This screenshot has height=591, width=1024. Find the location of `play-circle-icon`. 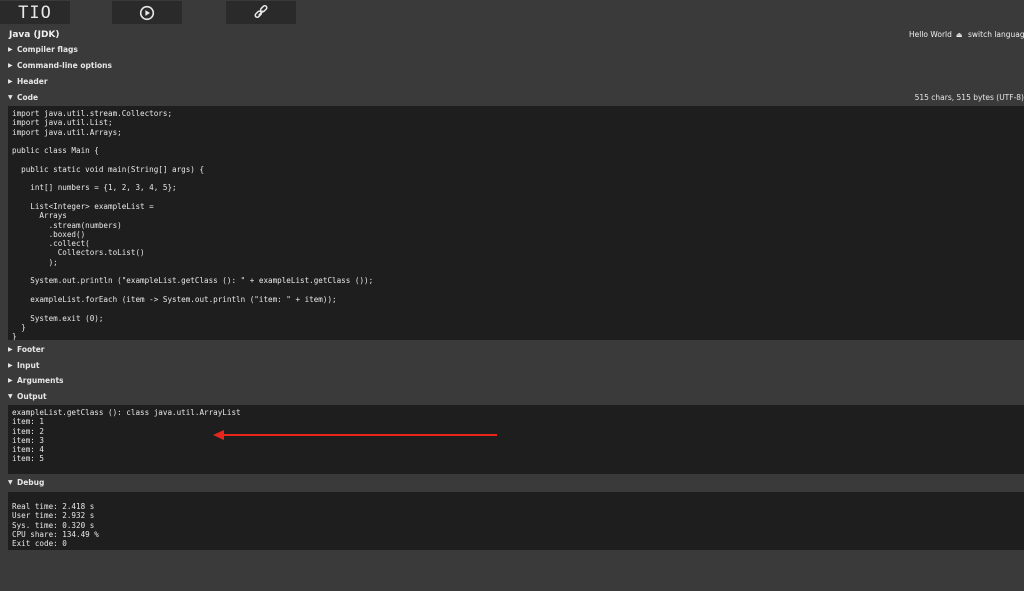

play-circle-icon is located at coordinates (147, 12).